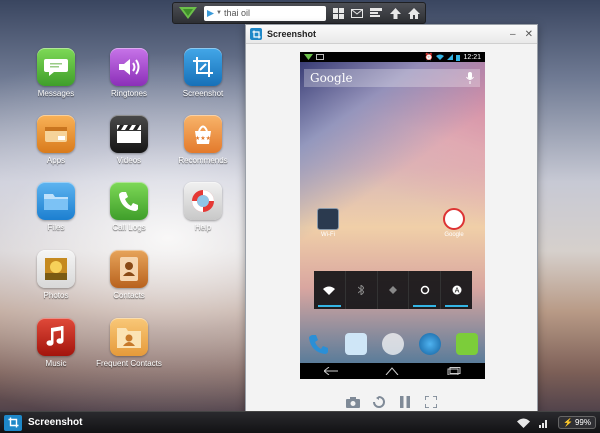 Image resolution: width=600 pixels, height=433 pixels. I want to click on widget-wifi-toggle, so click(330, 290).